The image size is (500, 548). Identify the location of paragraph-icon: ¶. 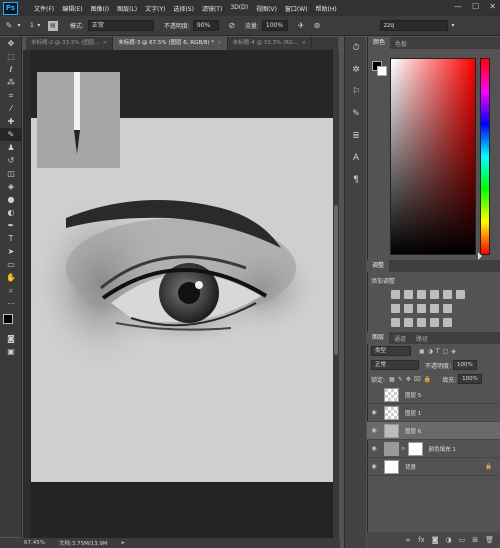
(356, 180).